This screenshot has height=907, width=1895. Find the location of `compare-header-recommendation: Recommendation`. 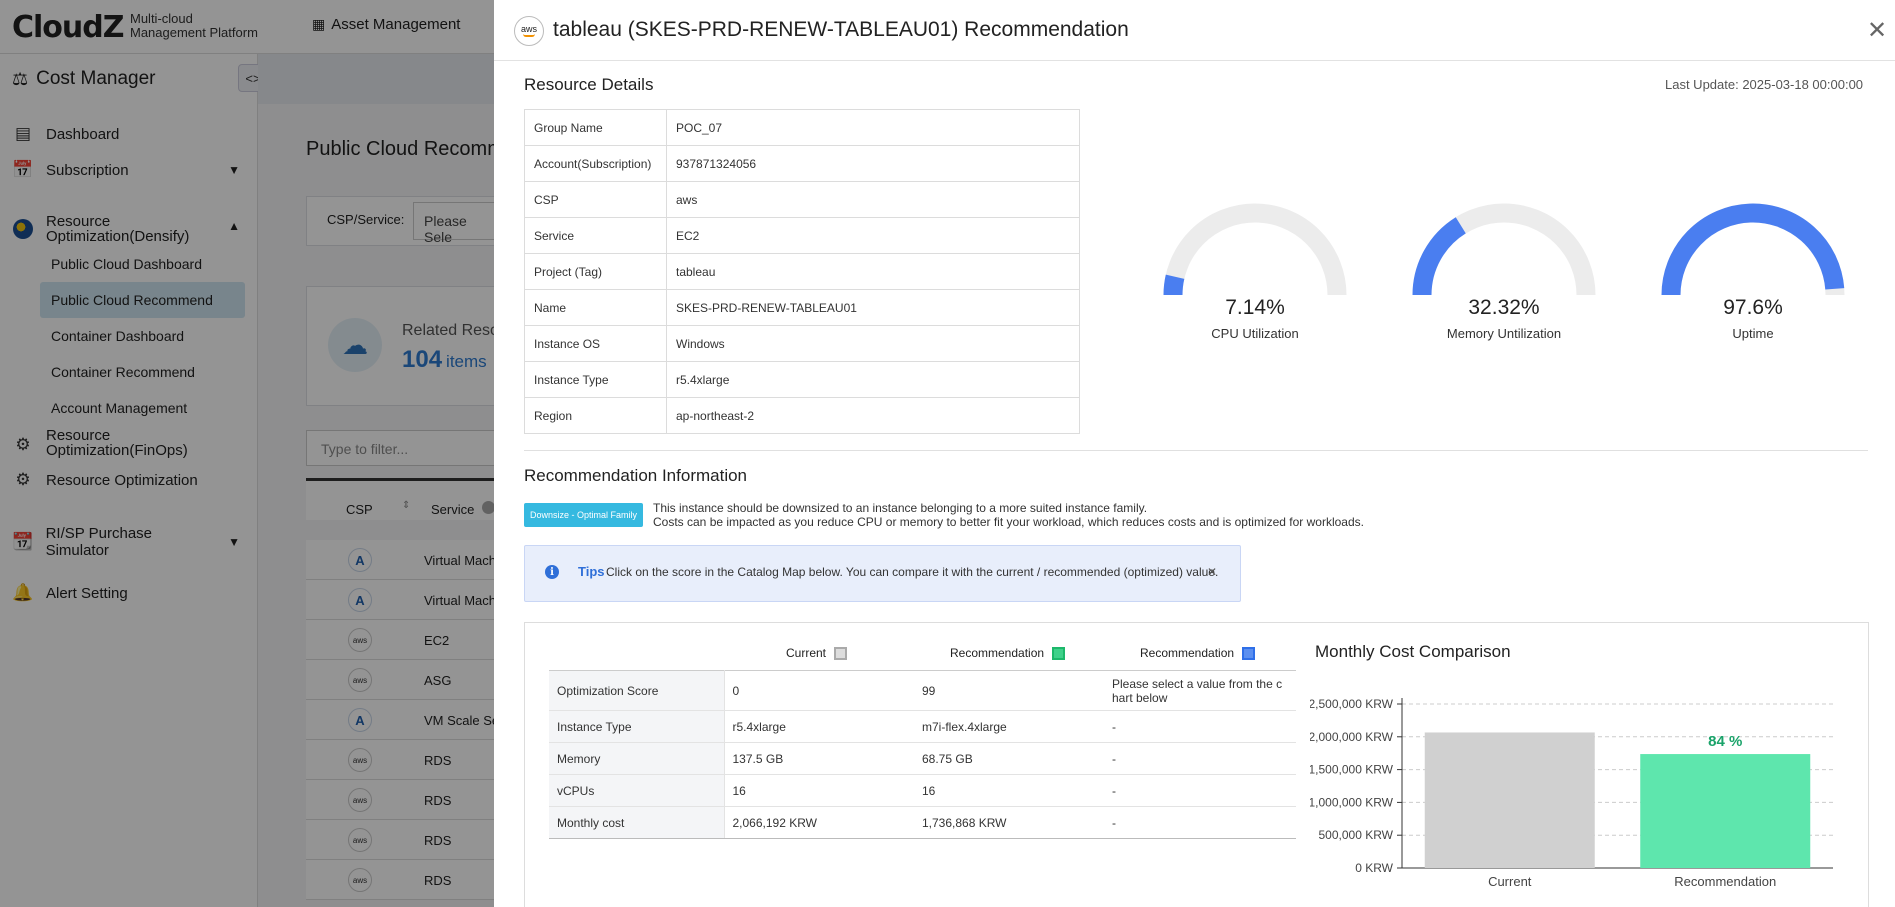

compare-header-recommendation: Recommendation is located at coordinates (1008, 653).